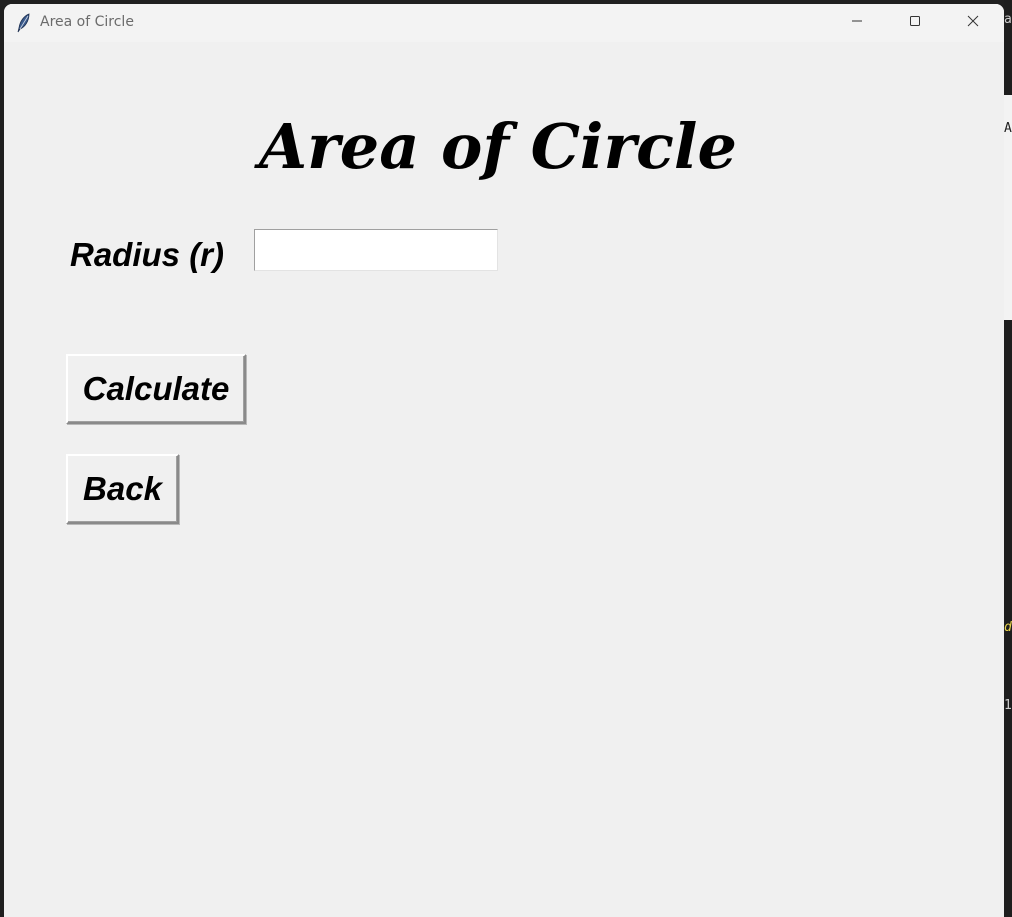 The height and width of the screenshot is (917, 1012). I want to click on radius-label: Radius (r), so click(147, 254).